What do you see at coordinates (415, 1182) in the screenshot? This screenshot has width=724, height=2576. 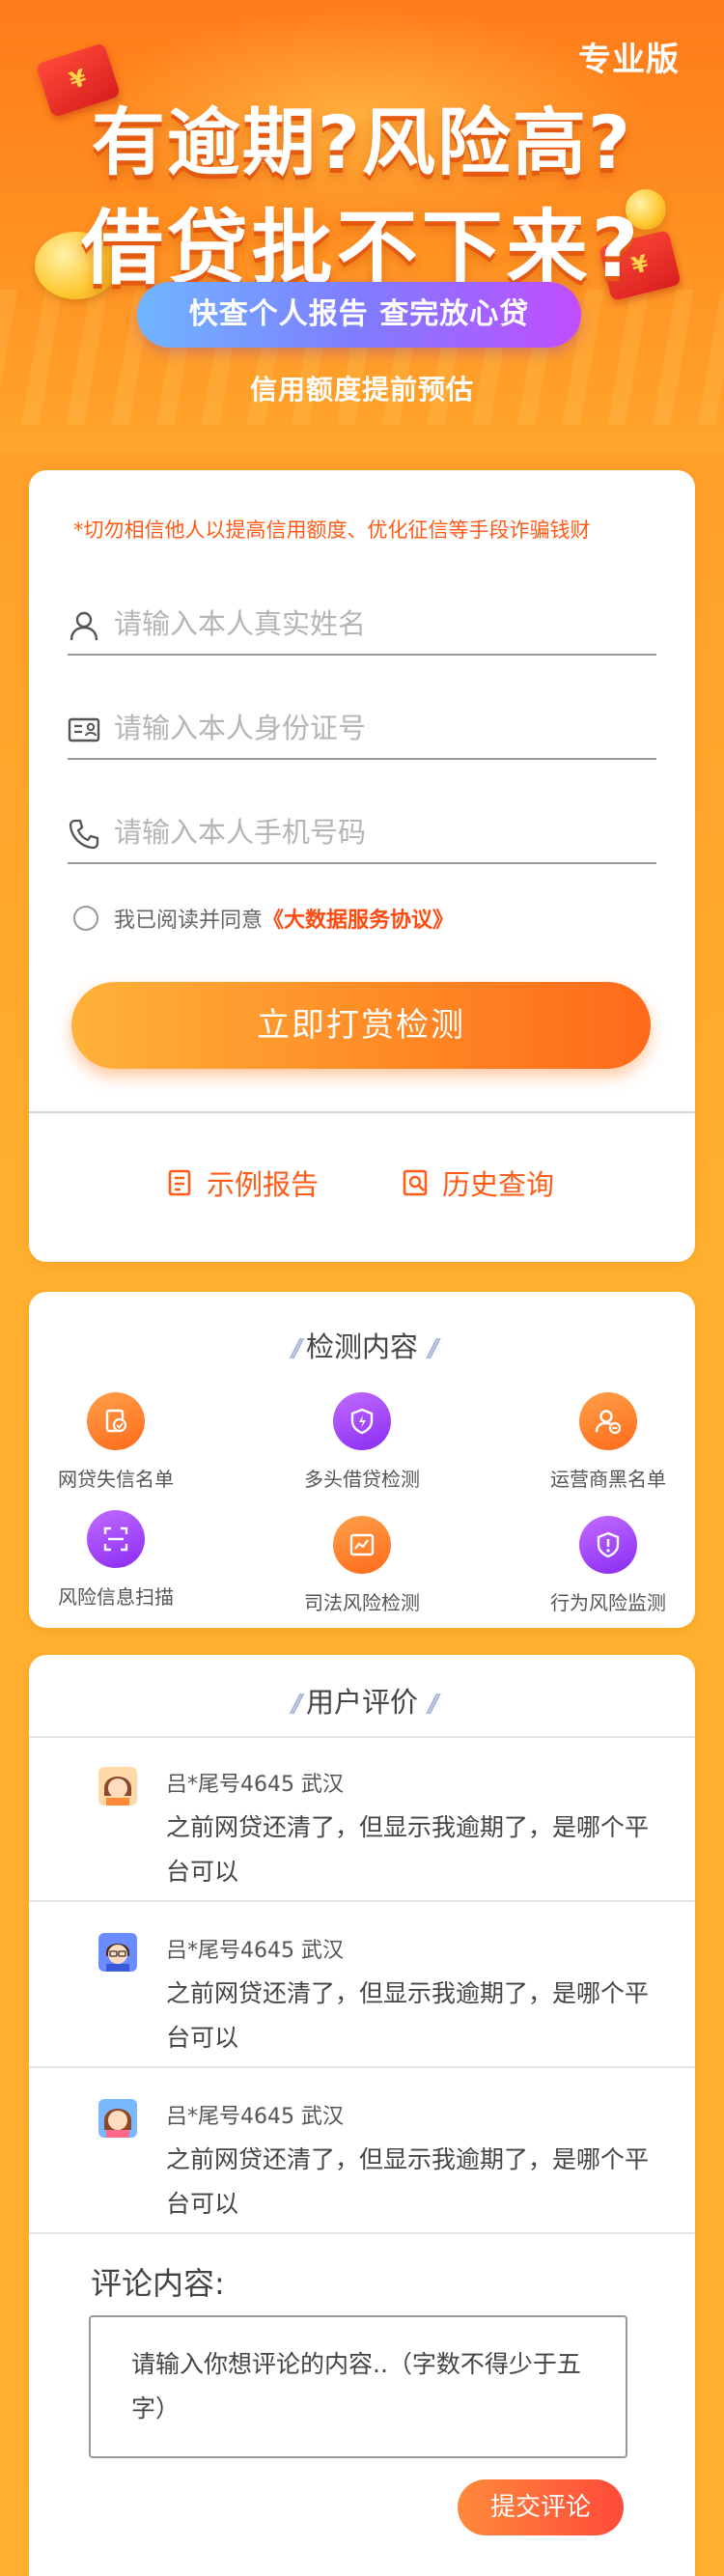 I see `history-search-icon` at bounding box center [415, 1182].